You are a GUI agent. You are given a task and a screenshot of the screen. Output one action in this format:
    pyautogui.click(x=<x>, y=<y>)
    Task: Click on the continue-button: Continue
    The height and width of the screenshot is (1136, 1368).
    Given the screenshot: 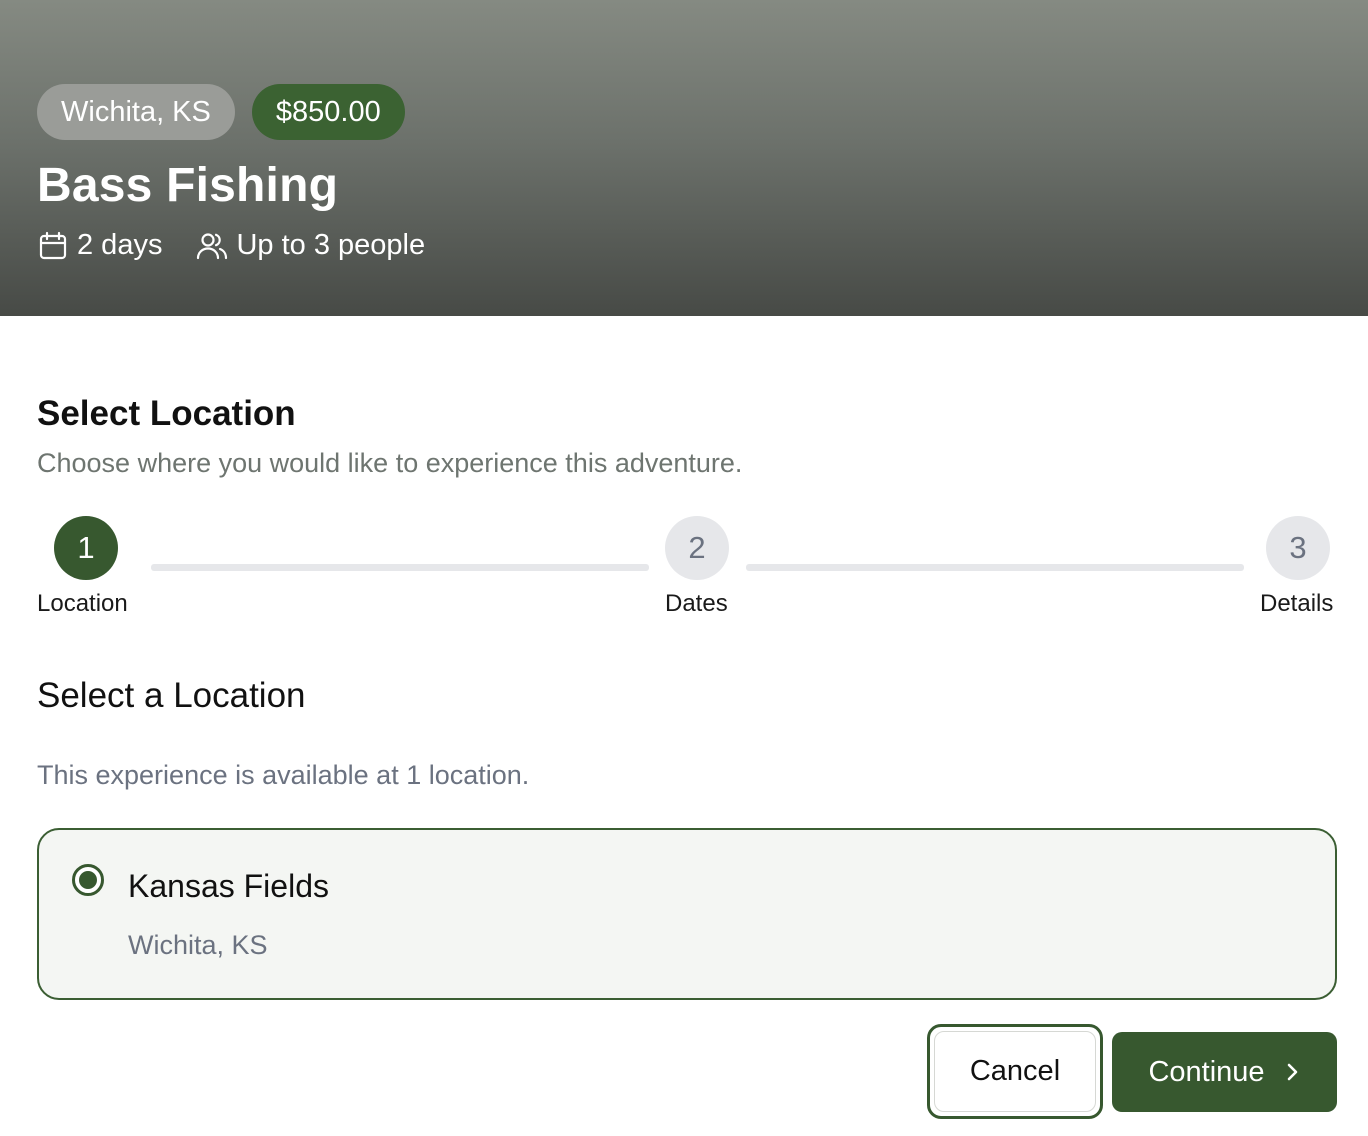 What is the action you would take?
    pyautogui.click(x=1224, y=1072)
    